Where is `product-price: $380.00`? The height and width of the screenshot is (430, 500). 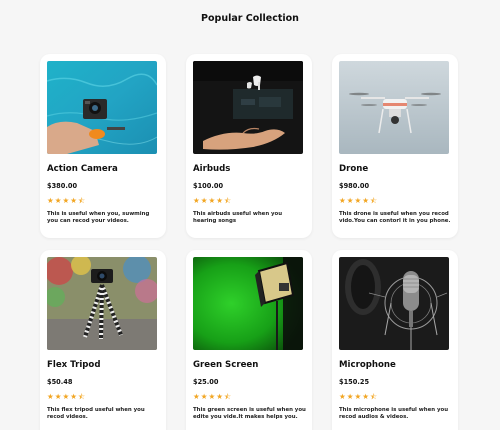
product-price: $380.00 is located at coordinates (62, 186).